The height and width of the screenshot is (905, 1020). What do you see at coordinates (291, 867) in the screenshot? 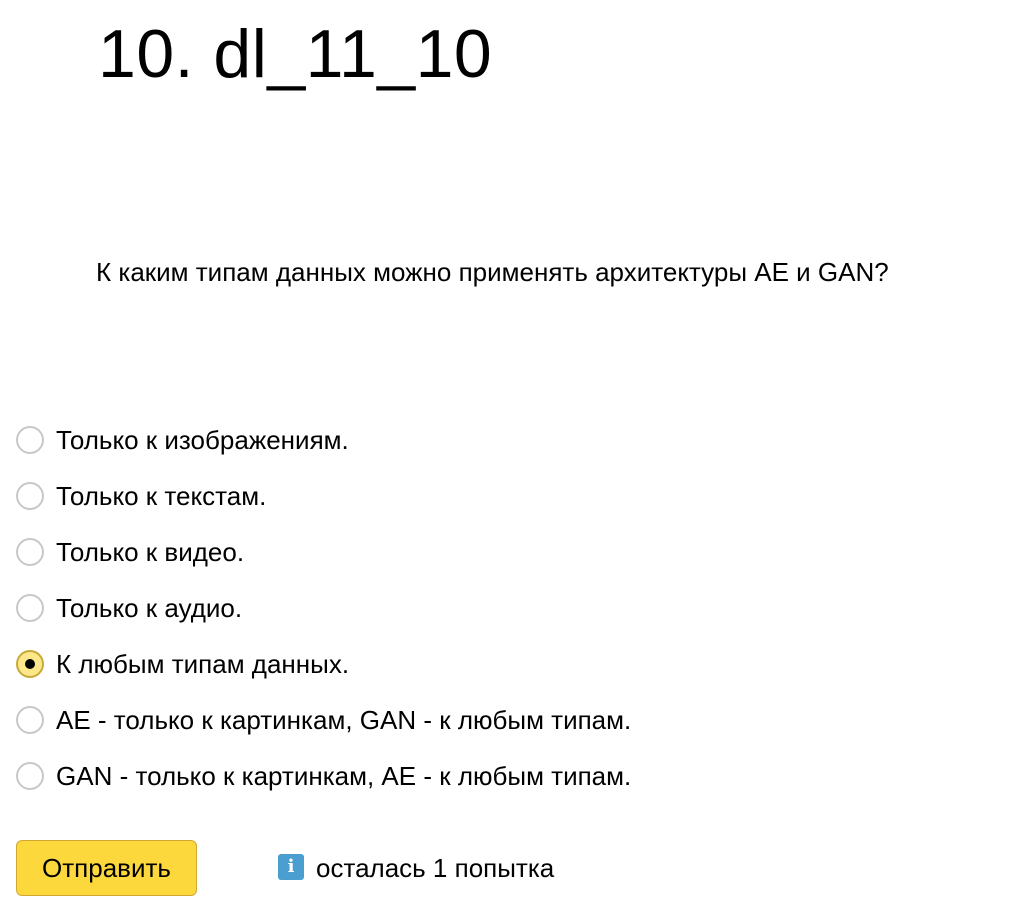
I see `info-icon: i` at bounding box center [291, 867].